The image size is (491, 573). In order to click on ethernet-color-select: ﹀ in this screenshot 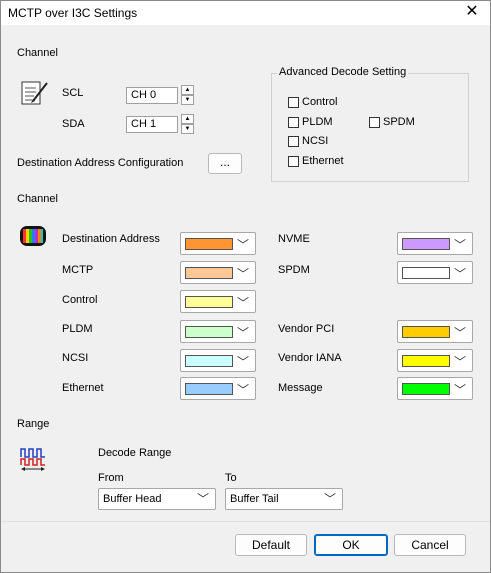, I will do `click(218, 388)`.